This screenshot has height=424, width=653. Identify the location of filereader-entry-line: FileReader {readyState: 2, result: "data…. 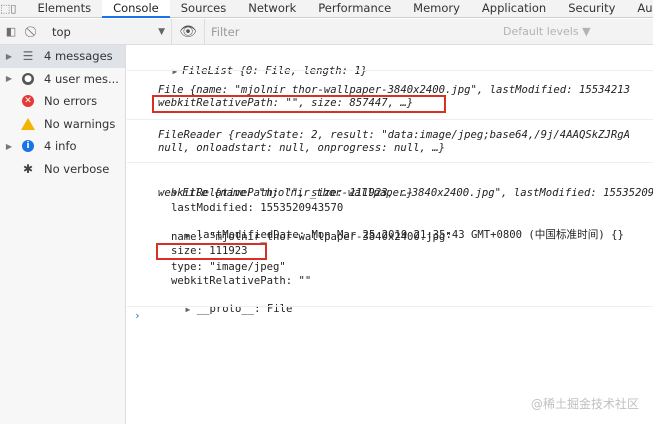
(394, 135).